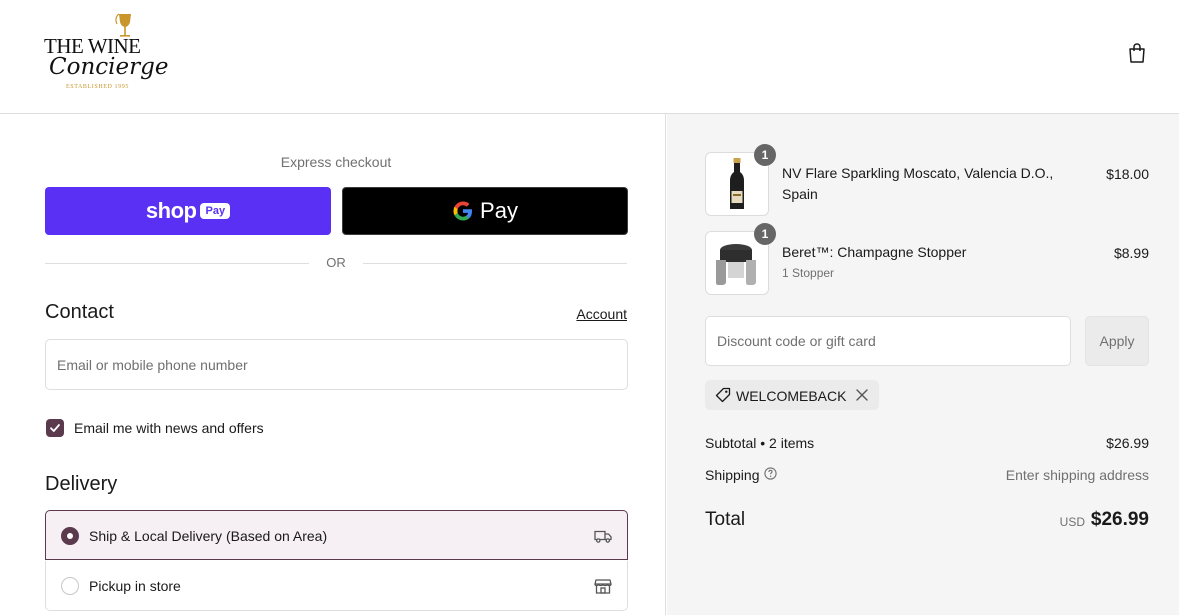 The width and height of the screenshot is (1179, 615). What do you see at coordinates (888, 341) in the screenshot?
I see `discount-code-input` at bounding box center [888, 341].